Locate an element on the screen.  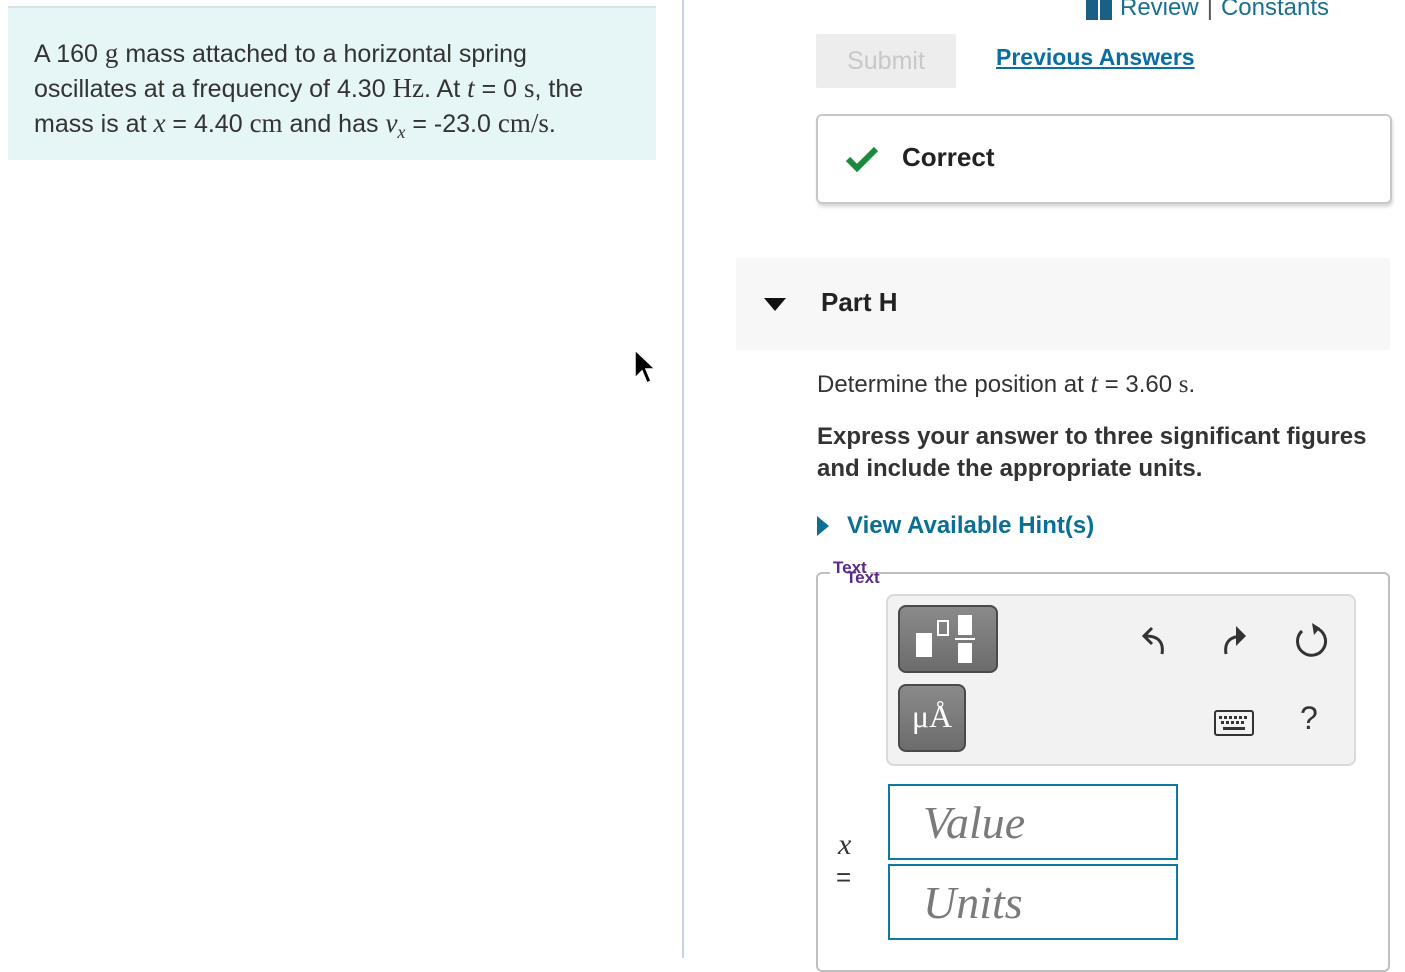
text-mode-label-shadow: Text is located at coordinates (863, 577).